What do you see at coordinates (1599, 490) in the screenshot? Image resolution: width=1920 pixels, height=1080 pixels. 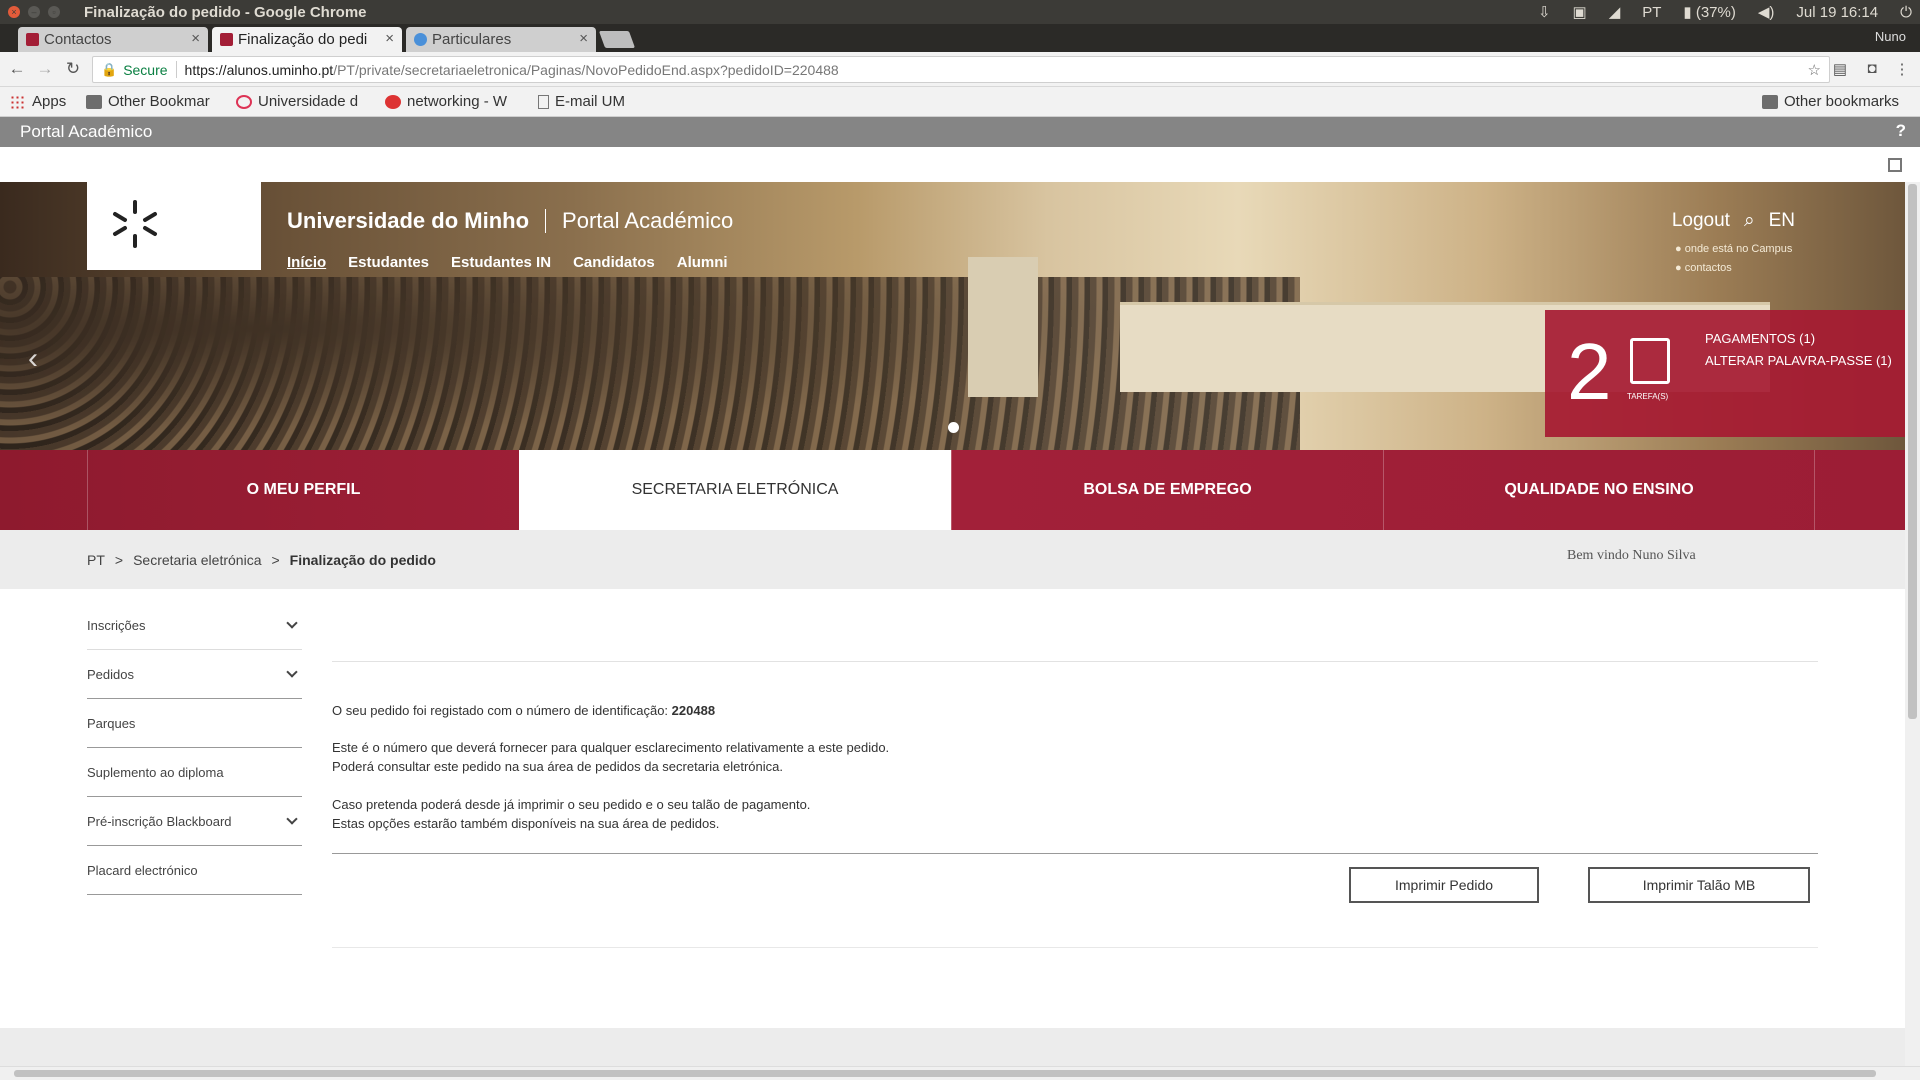 I see `tab-qualidade-no-ensino: QUALIDADE NO ENSINO` at bounding box center [1599, 490].